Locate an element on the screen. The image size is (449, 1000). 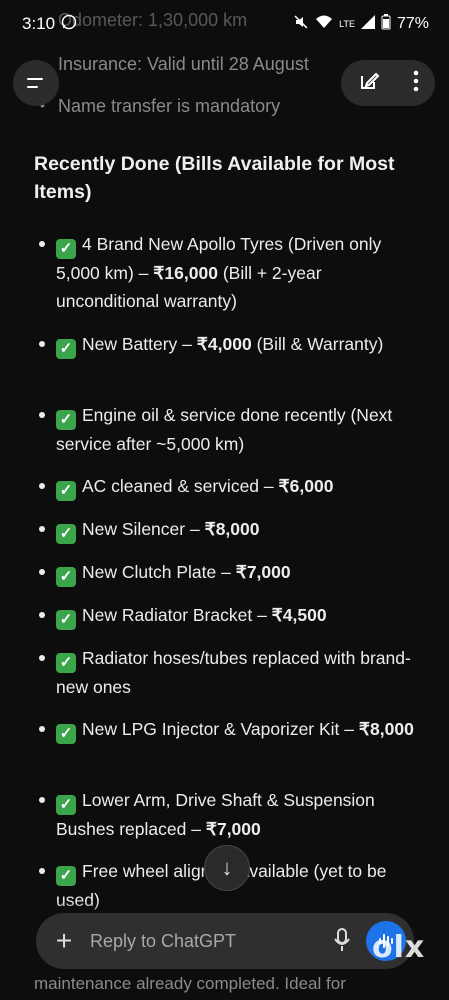
list-item-text: ✓ New Radiator Bracket – ₹4,500 is located at coordinates (241, 615).